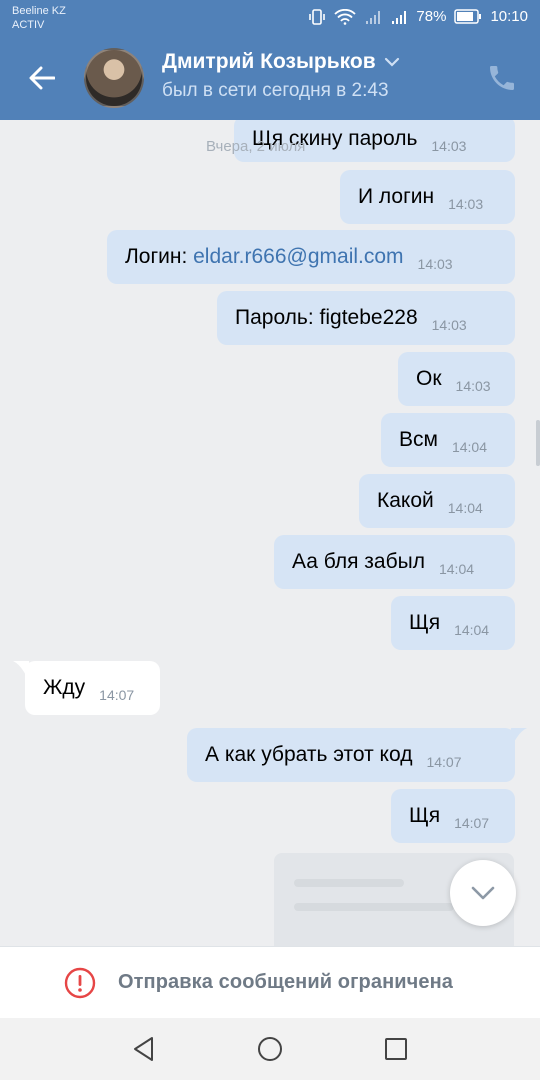 The image size is (540, 1080). What do you see at coordinates (270, 18) in the screenshot?
I see `status-bar: Beeline KZ ACTIV 78% 10:10` at bounding box center [270, 18].